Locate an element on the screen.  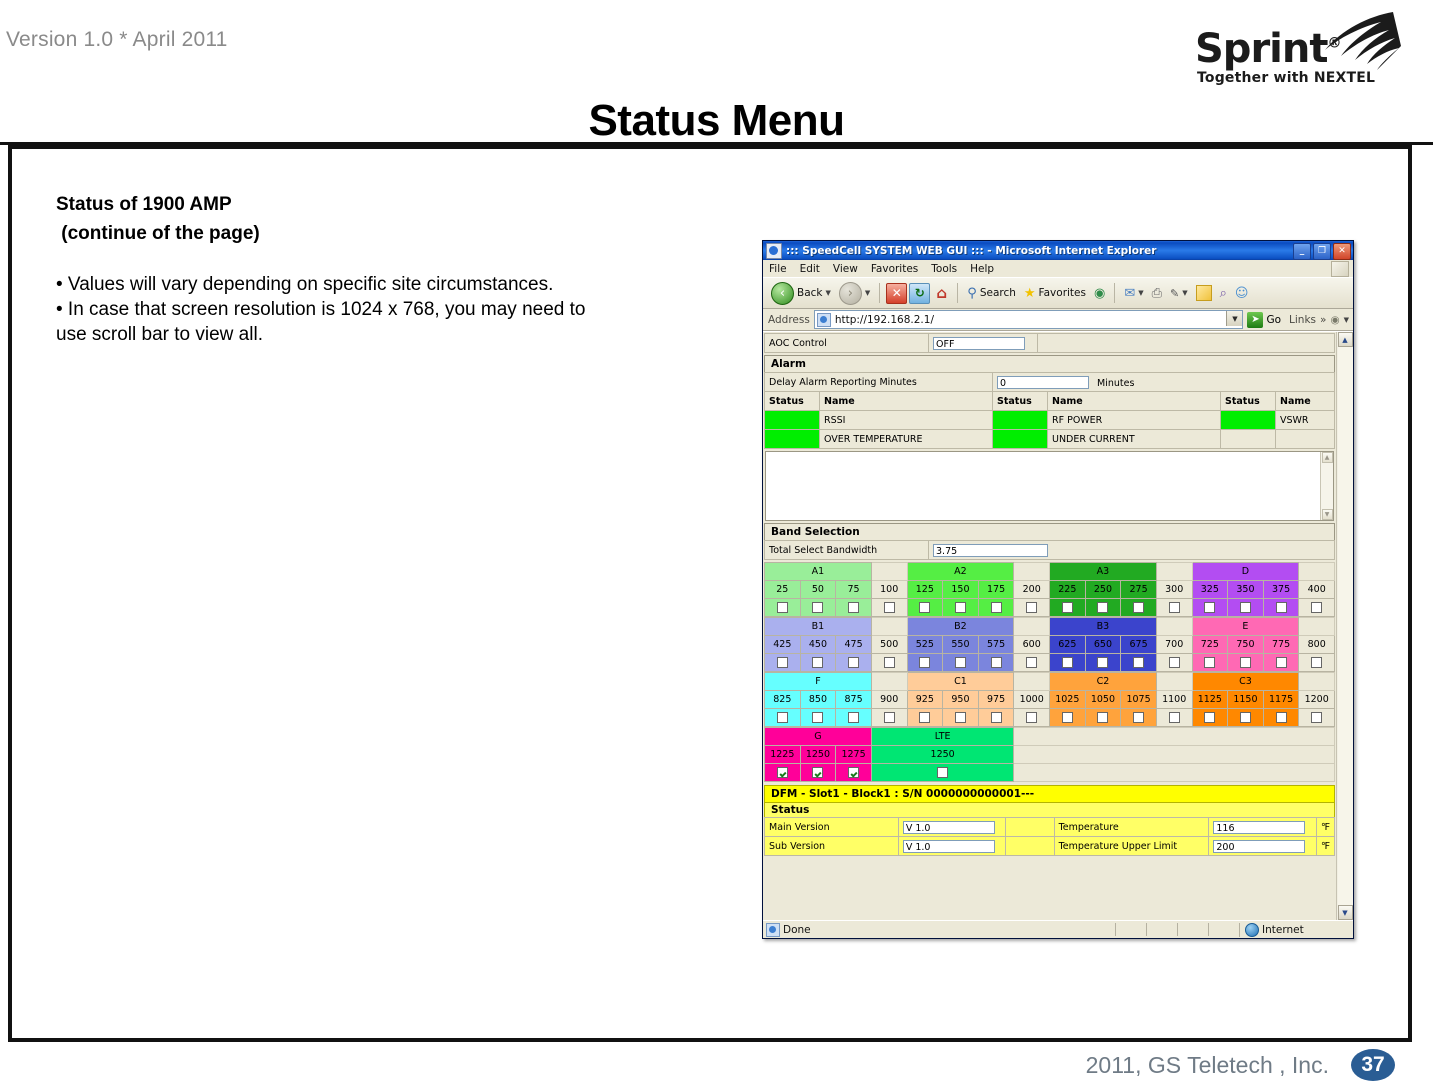
address-input: http://192.168.2.1/ ▼ is located at coordinates (1028, 319).